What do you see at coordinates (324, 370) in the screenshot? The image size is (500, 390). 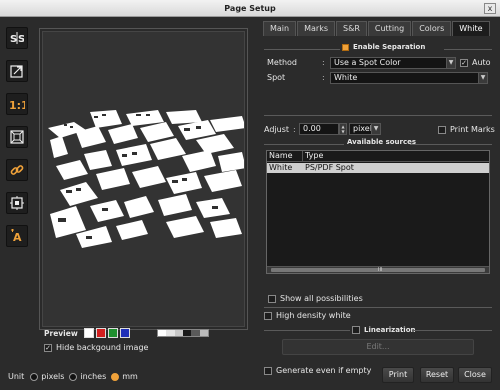 I see `generate-empty-label: Generate even if empty` at bounding box center [324, 370].